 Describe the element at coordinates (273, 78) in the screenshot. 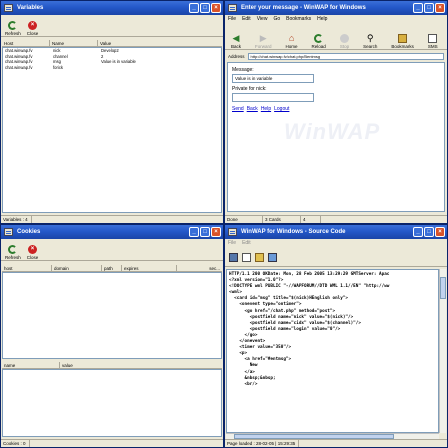

I see `message-input: Value is in variable` at that location.